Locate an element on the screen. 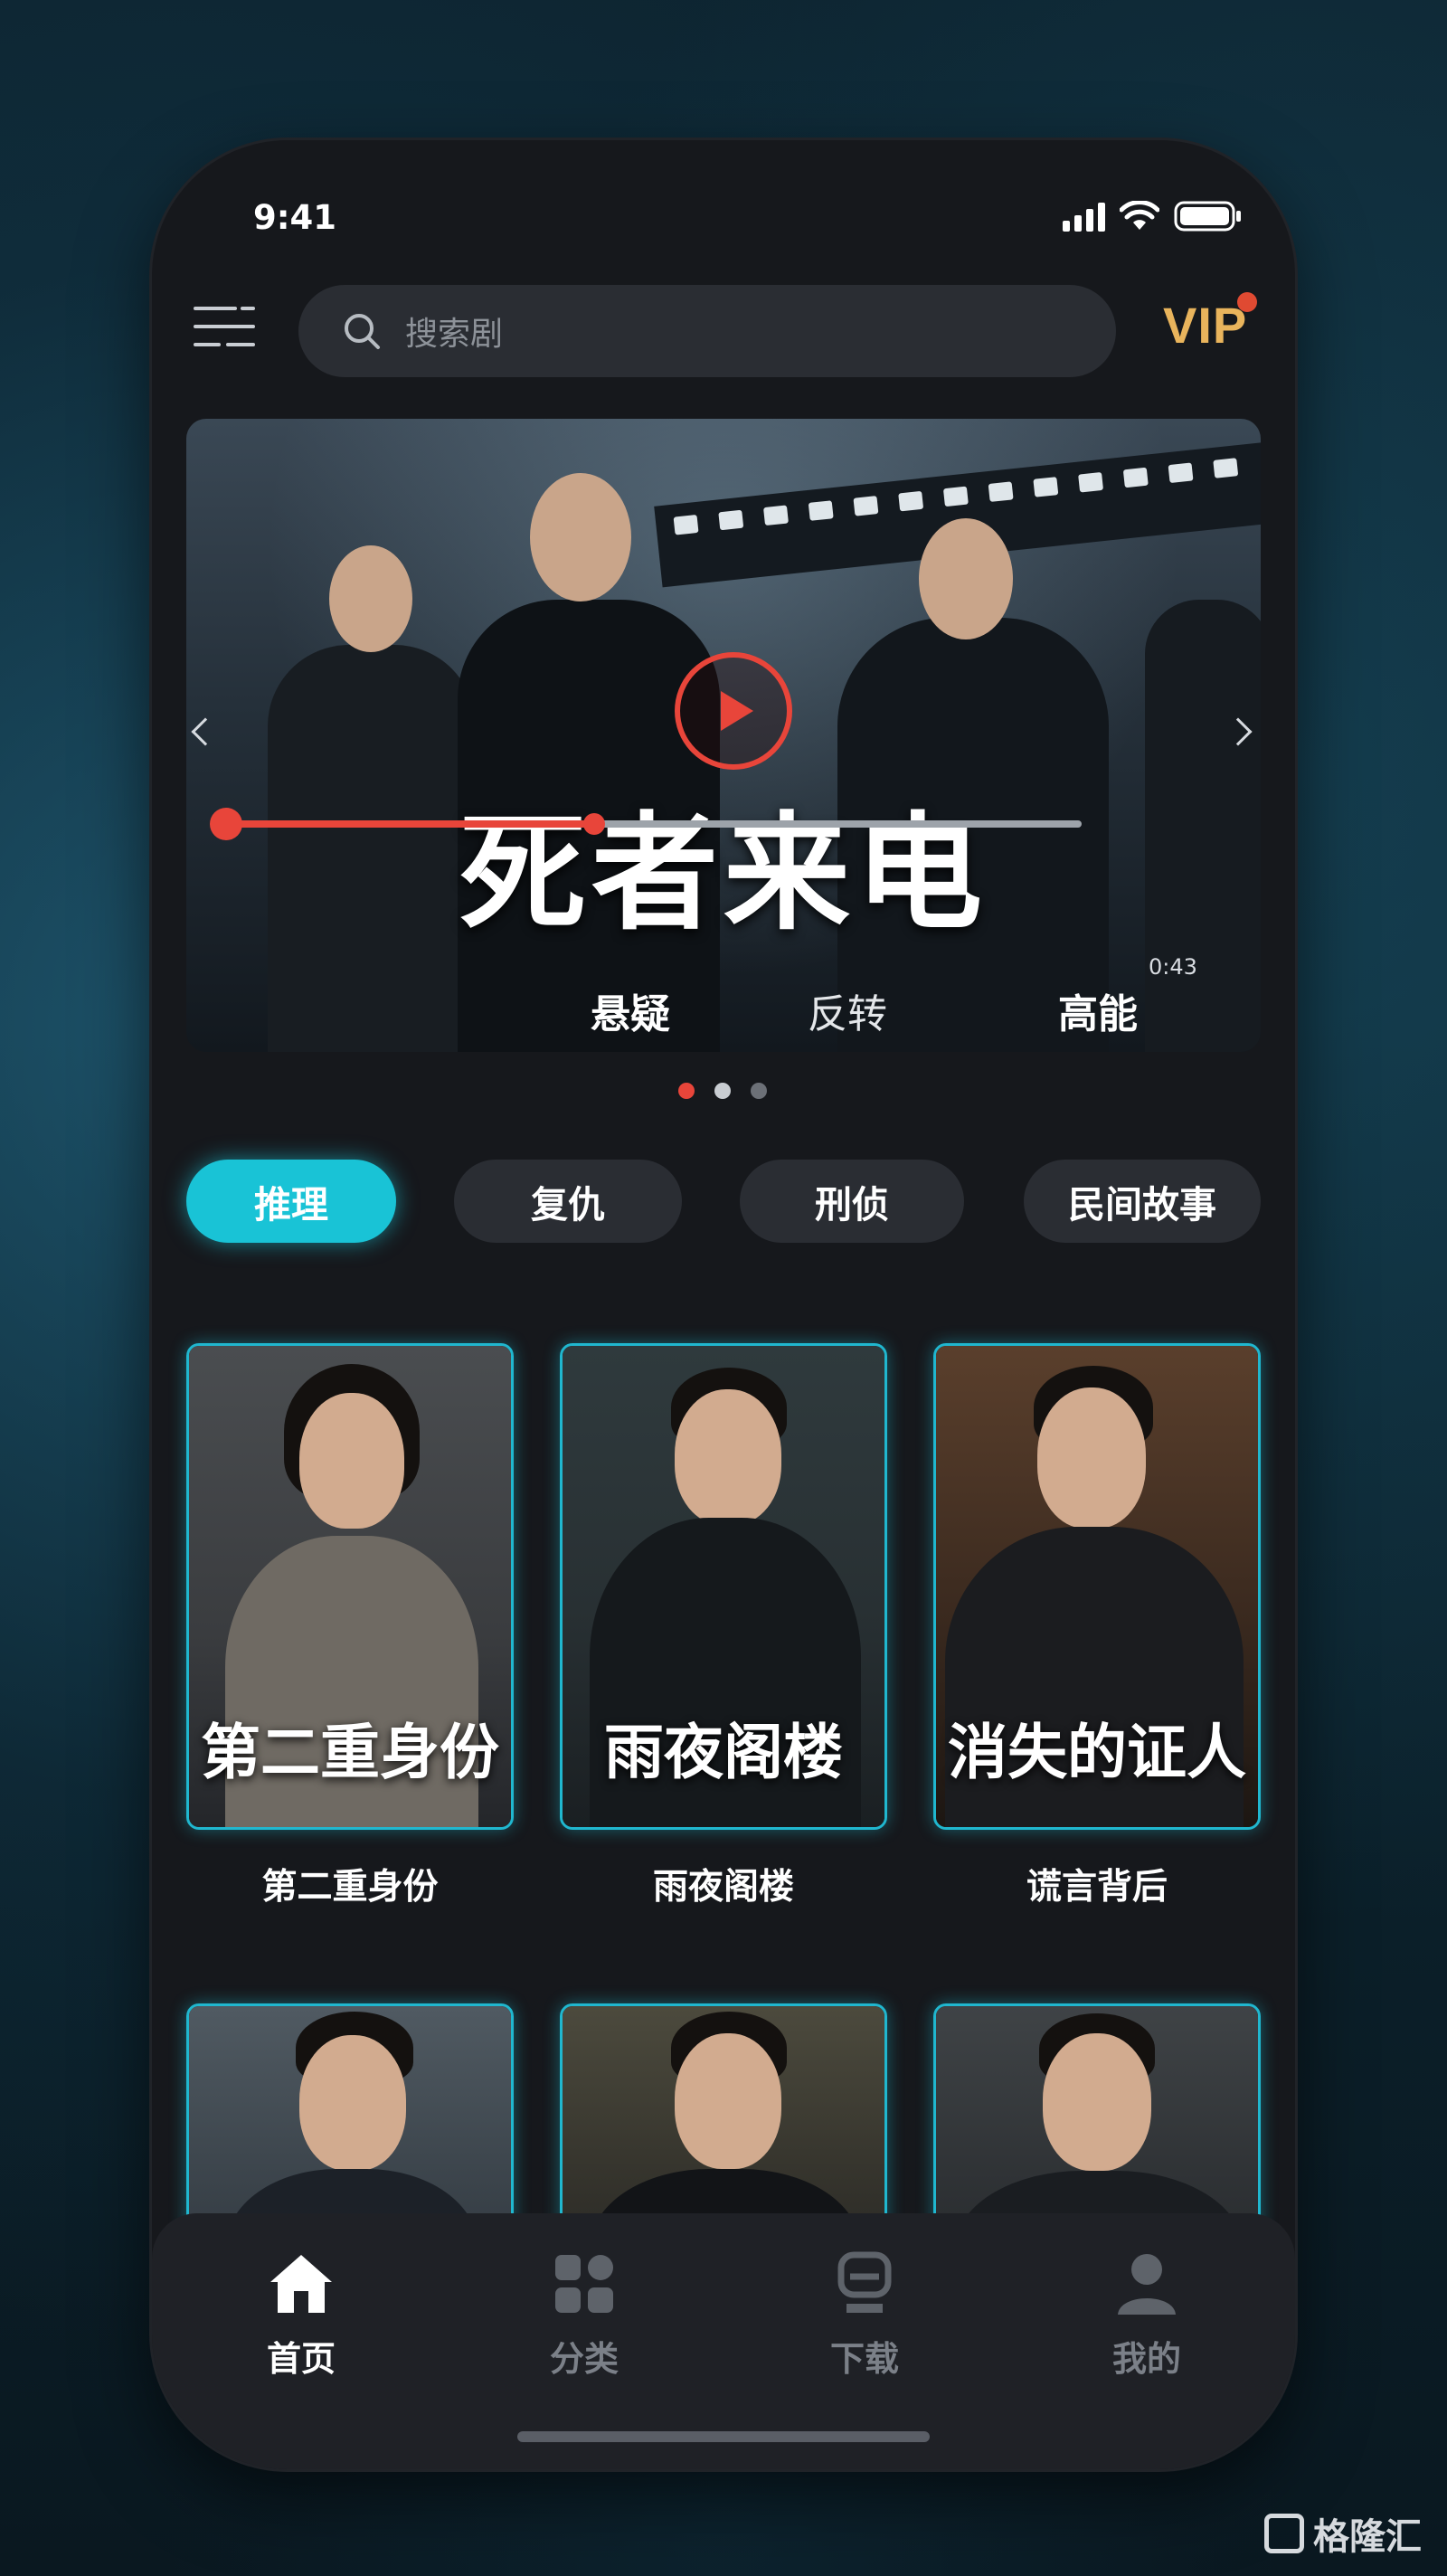 The height and width of the screenshot is (2576, 1447). progress-scrubber-handle is located at coordinates (593, 824).